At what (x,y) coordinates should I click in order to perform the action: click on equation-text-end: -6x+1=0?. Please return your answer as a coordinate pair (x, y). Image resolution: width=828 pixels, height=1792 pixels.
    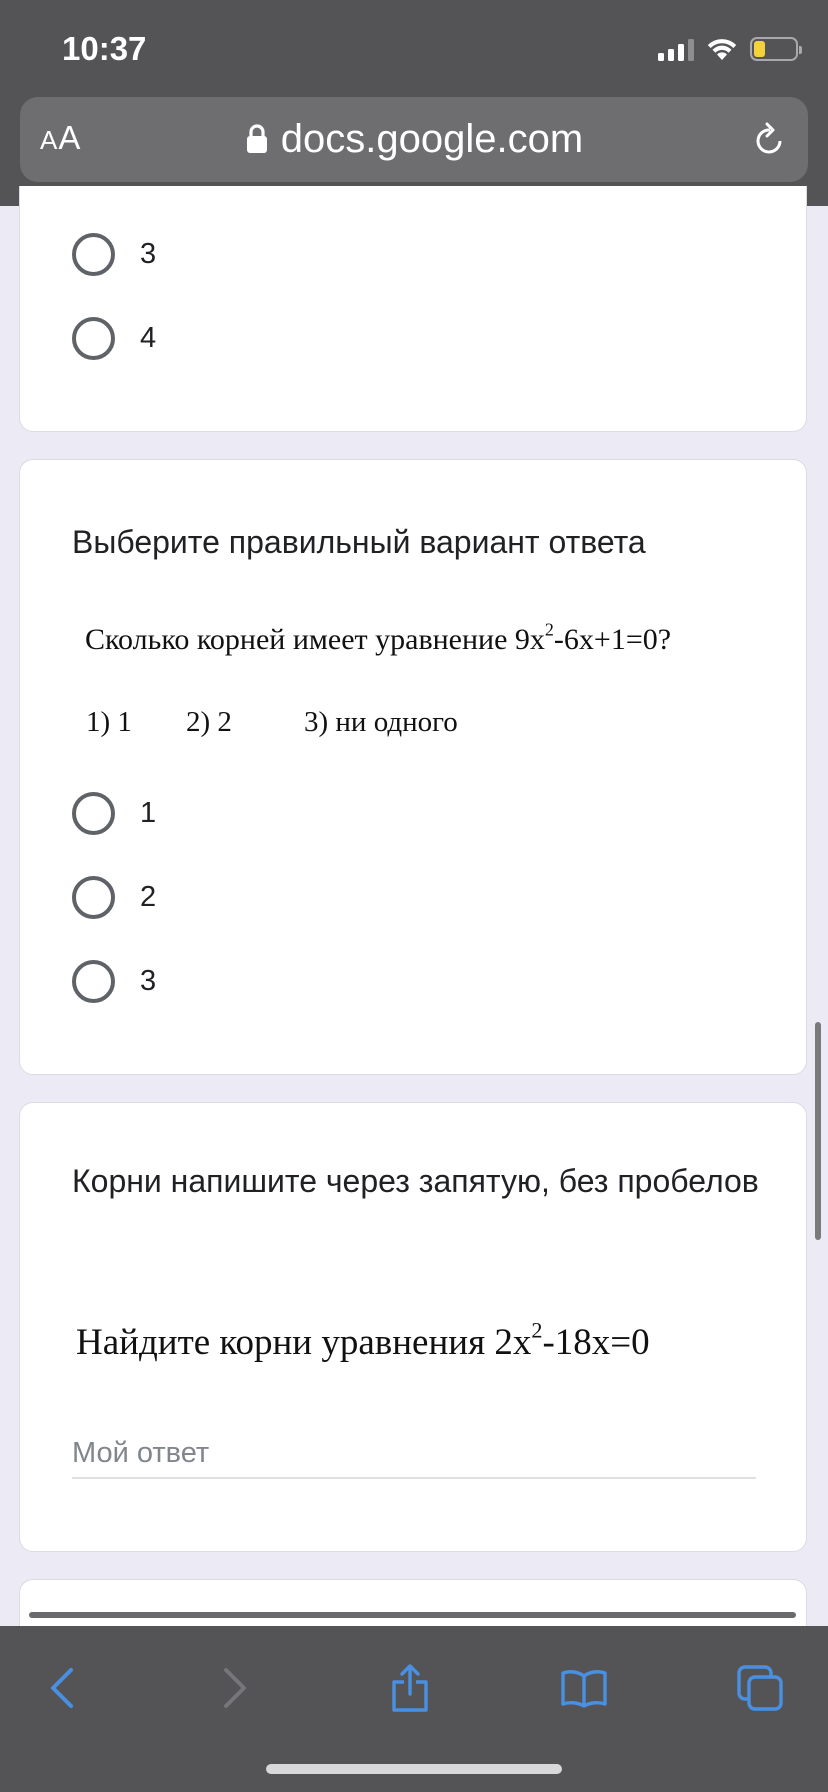
    Looking at the image, I should click on (612, 639).